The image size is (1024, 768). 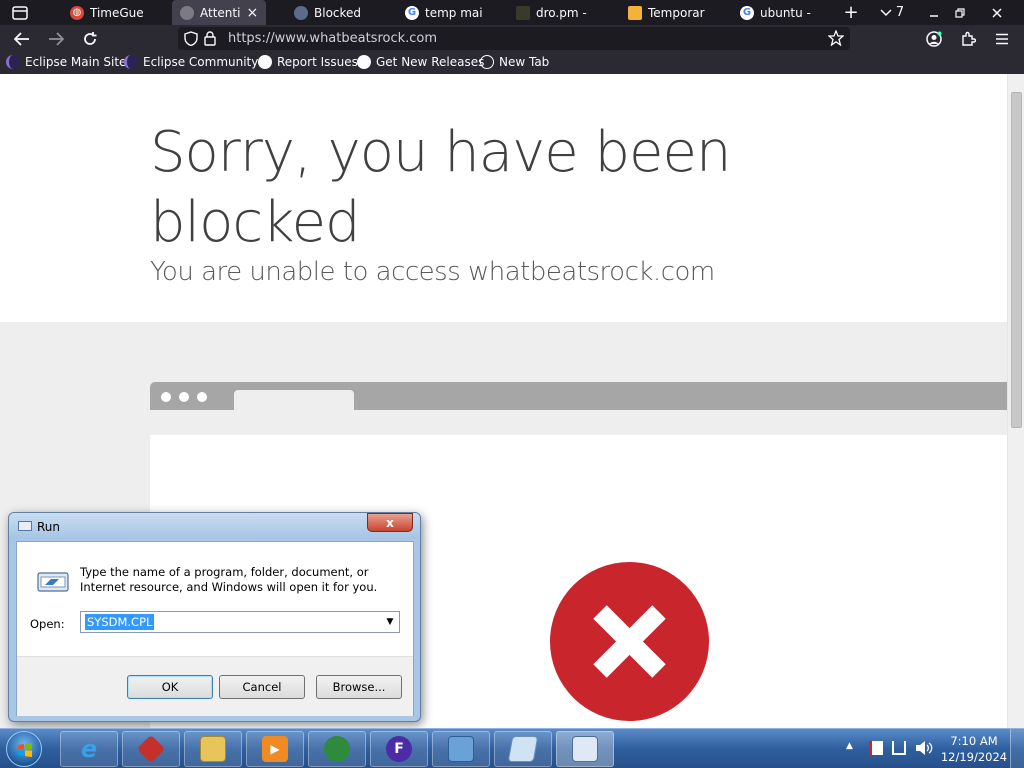 I want to click on network-icon, so click(x=899, y=748).